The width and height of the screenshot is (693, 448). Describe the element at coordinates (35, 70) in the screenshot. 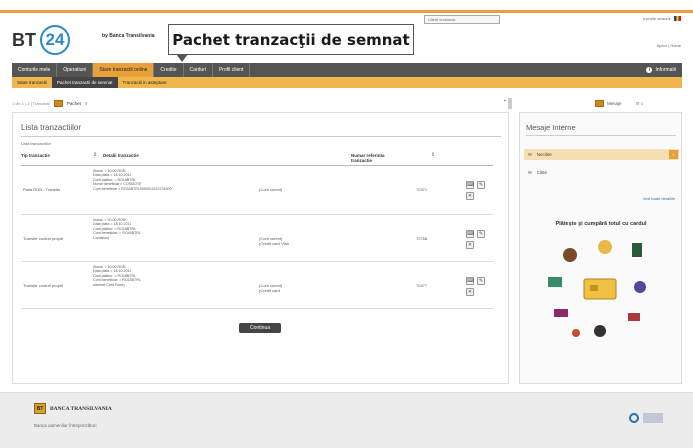

I see `nav-item-conturile-mele: Conturile mele` at that location.